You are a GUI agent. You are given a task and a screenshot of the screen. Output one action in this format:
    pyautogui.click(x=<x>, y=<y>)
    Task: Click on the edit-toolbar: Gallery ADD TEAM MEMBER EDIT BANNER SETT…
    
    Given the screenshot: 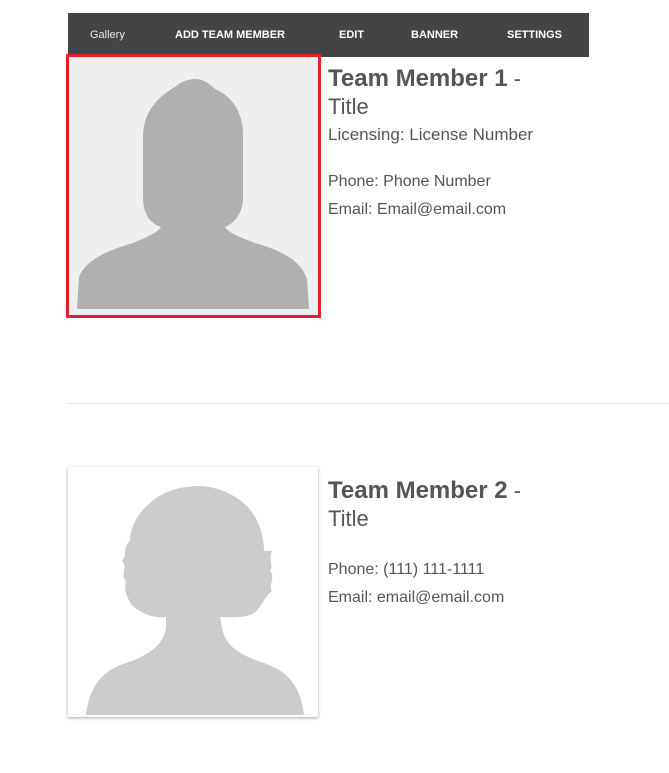 What is the action you would take?
    pyautogui.click(x=328, y=35)
    